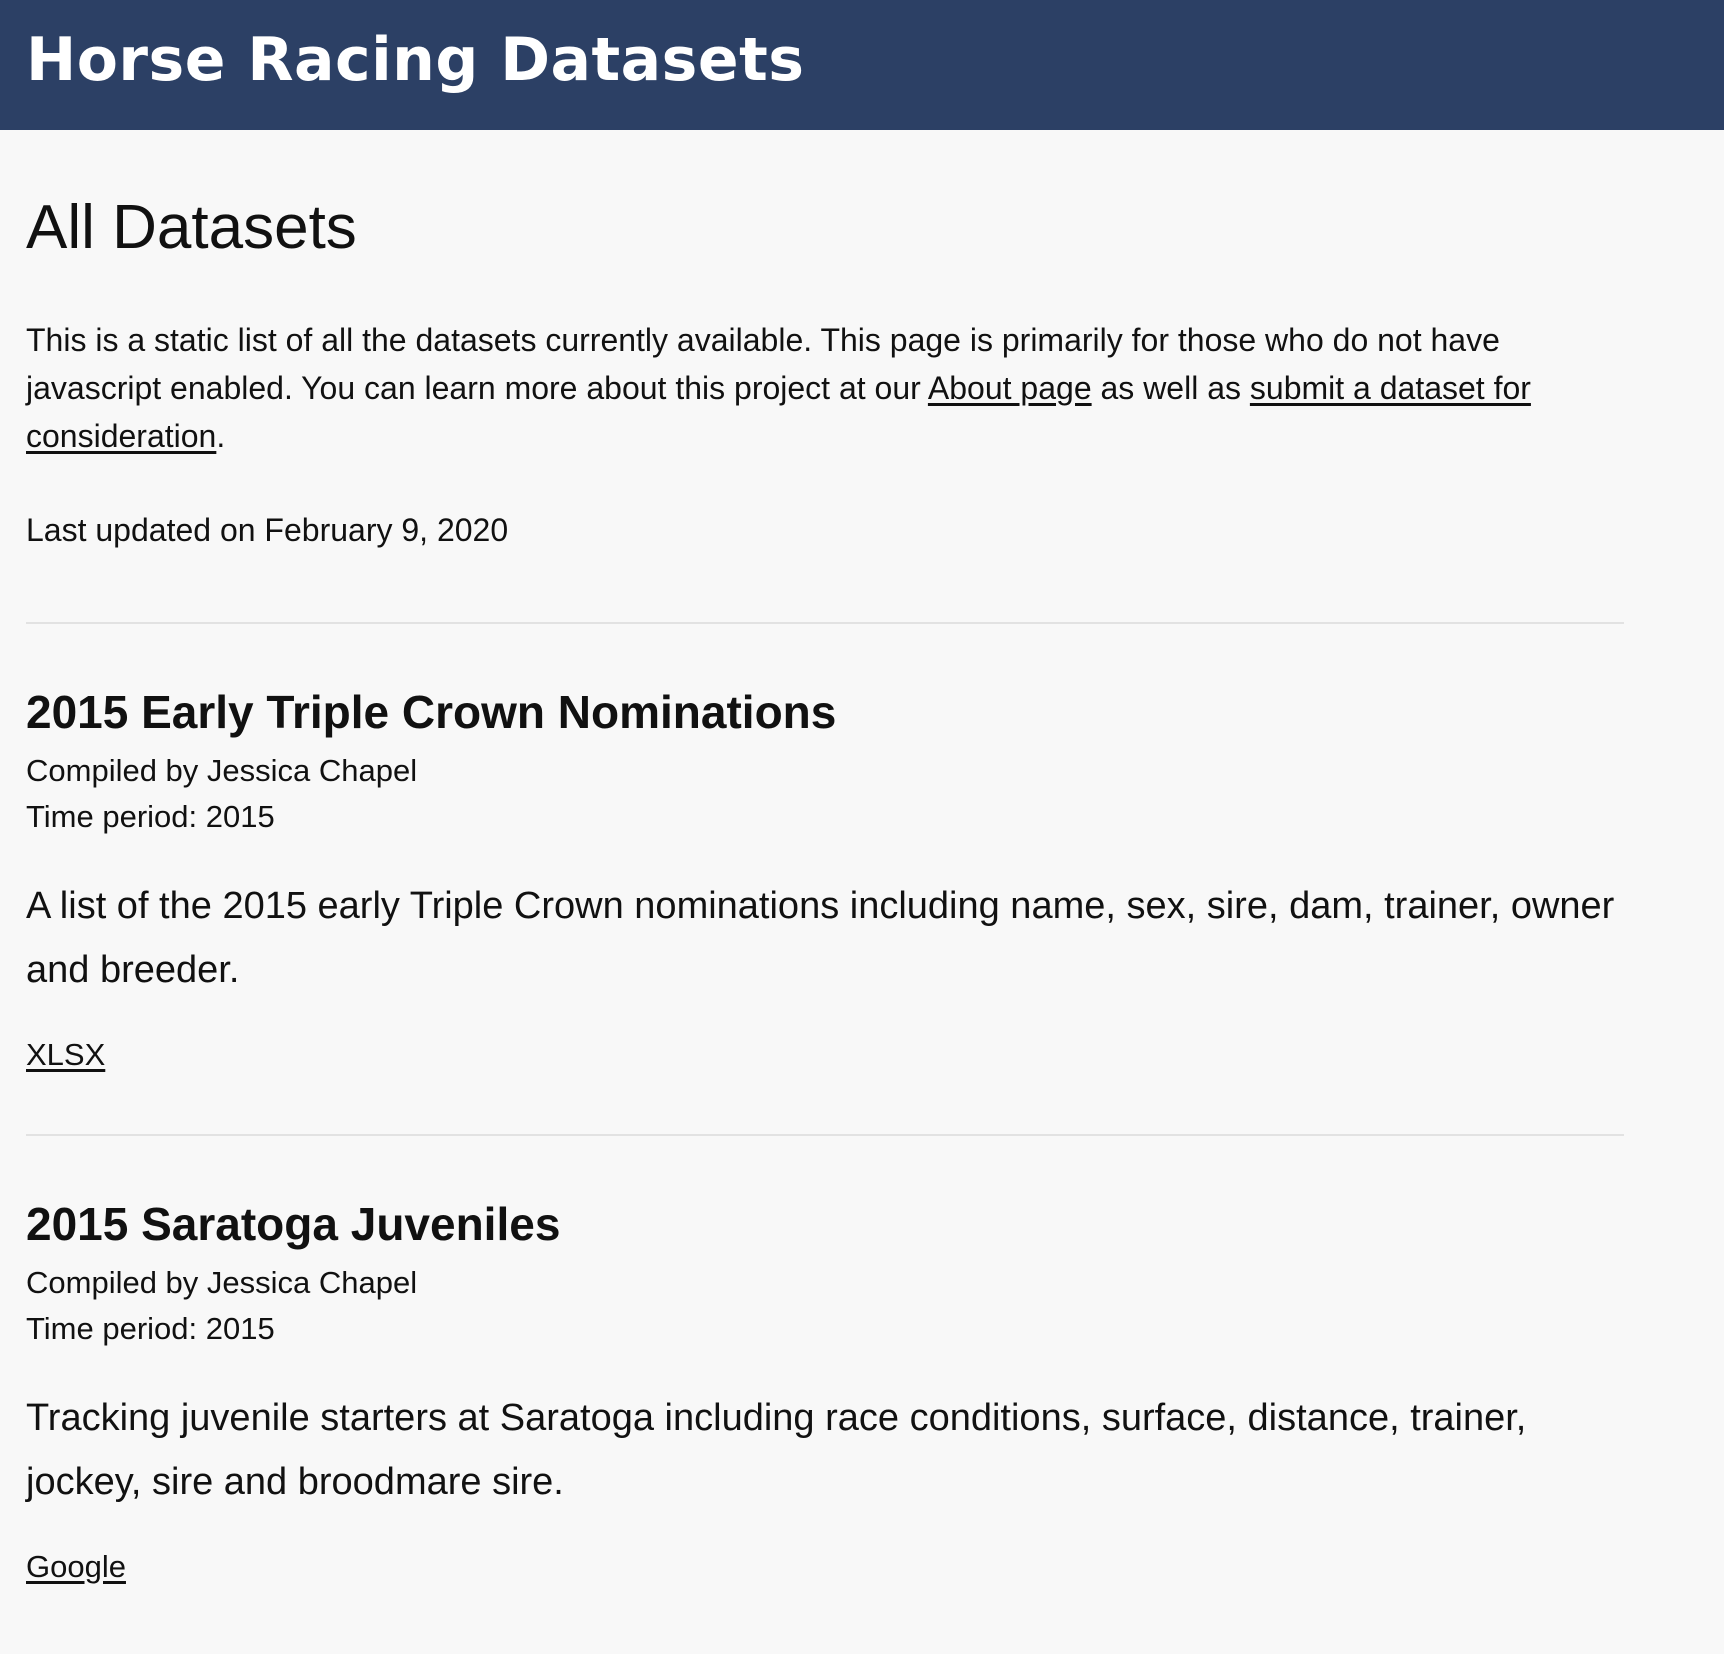 Image resolution: width=1724 pixels, height=1654 pixels. I want to click on dataset-title: 2015 Early Triple Crown Nominations, so click(431, 712).